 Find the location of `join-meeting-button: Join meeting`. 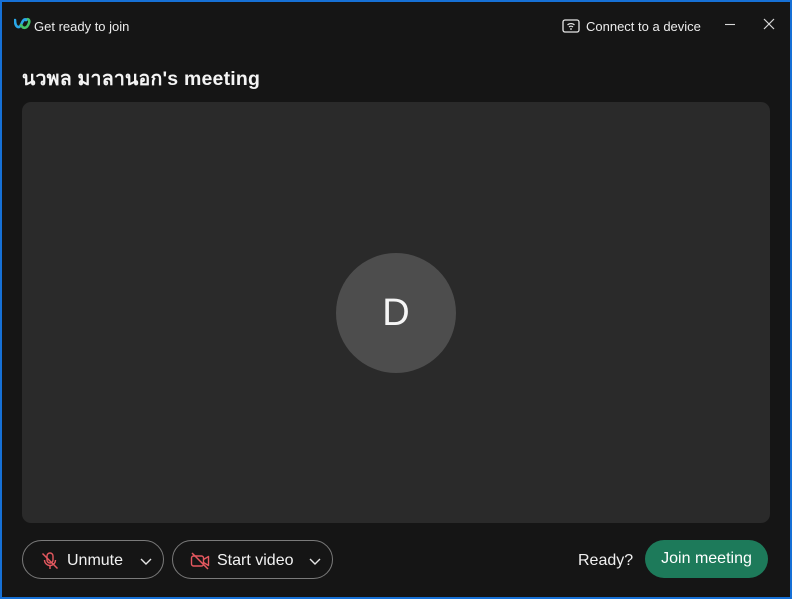

join-meeting-button: Join meeting is located at coordinates (706, 559).